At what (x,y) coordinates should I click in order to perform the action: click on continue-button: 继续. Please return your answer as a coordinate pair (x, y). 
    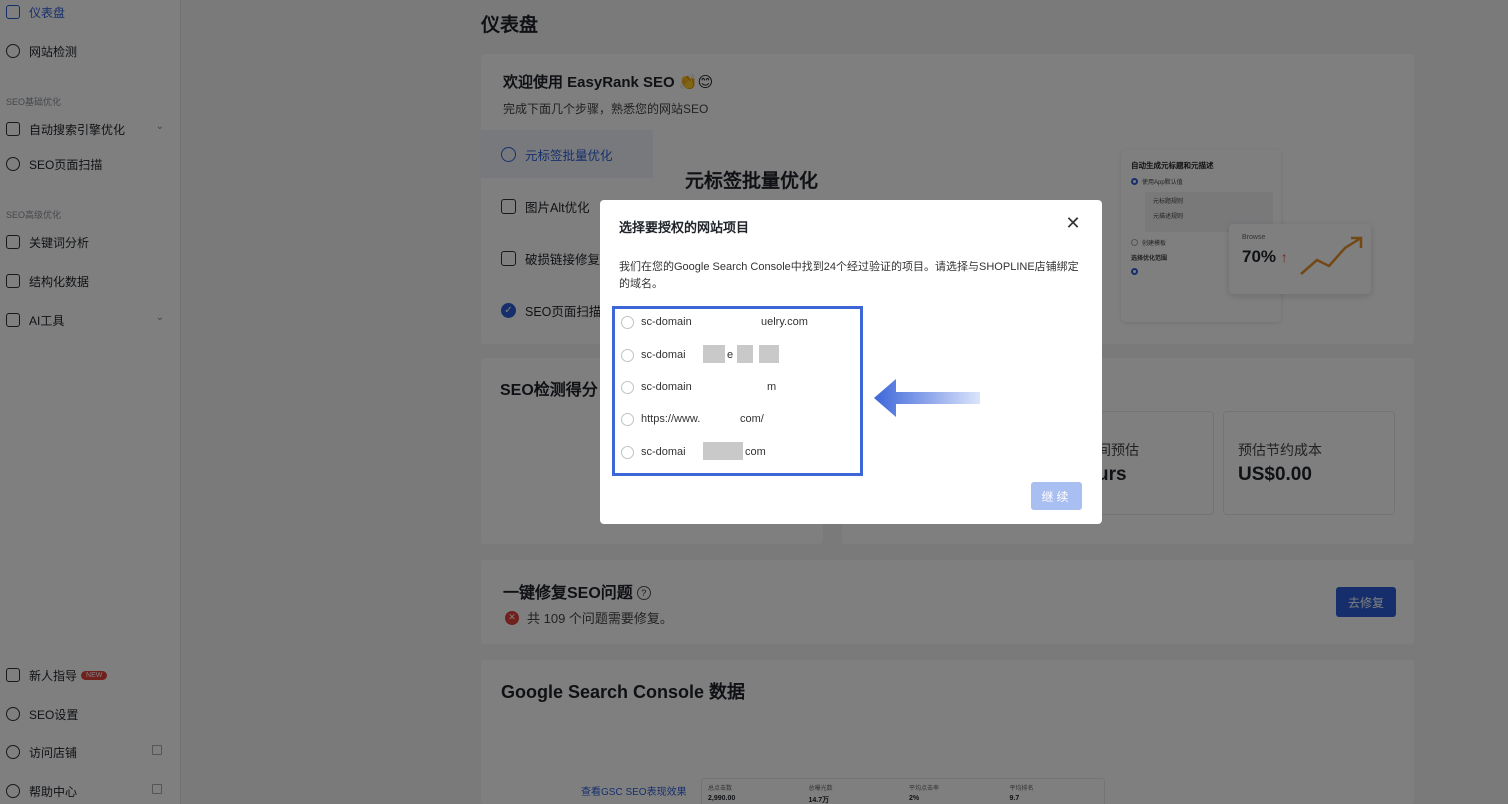
    Looking at the image, I should click on (1056, 496).